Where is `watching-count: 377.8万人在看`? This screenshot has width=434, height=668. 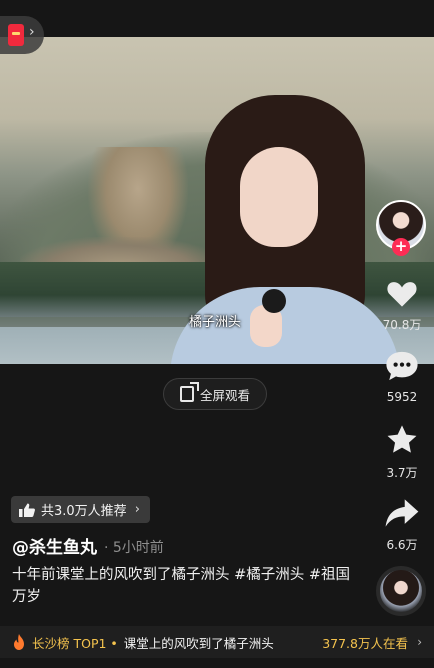
watching-count: 377.8万人在看 is located at coordinates (365, 643).